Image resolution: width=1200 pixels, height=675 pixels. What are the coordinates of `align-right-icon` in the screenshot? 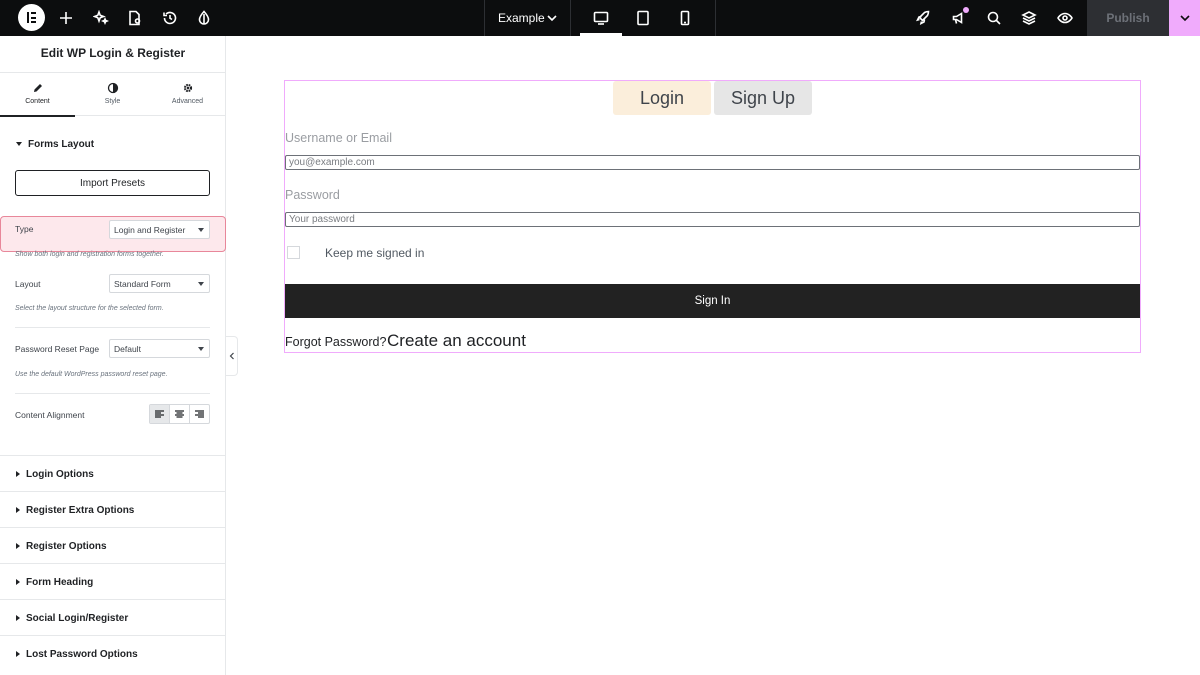 It's located at (199, 414).